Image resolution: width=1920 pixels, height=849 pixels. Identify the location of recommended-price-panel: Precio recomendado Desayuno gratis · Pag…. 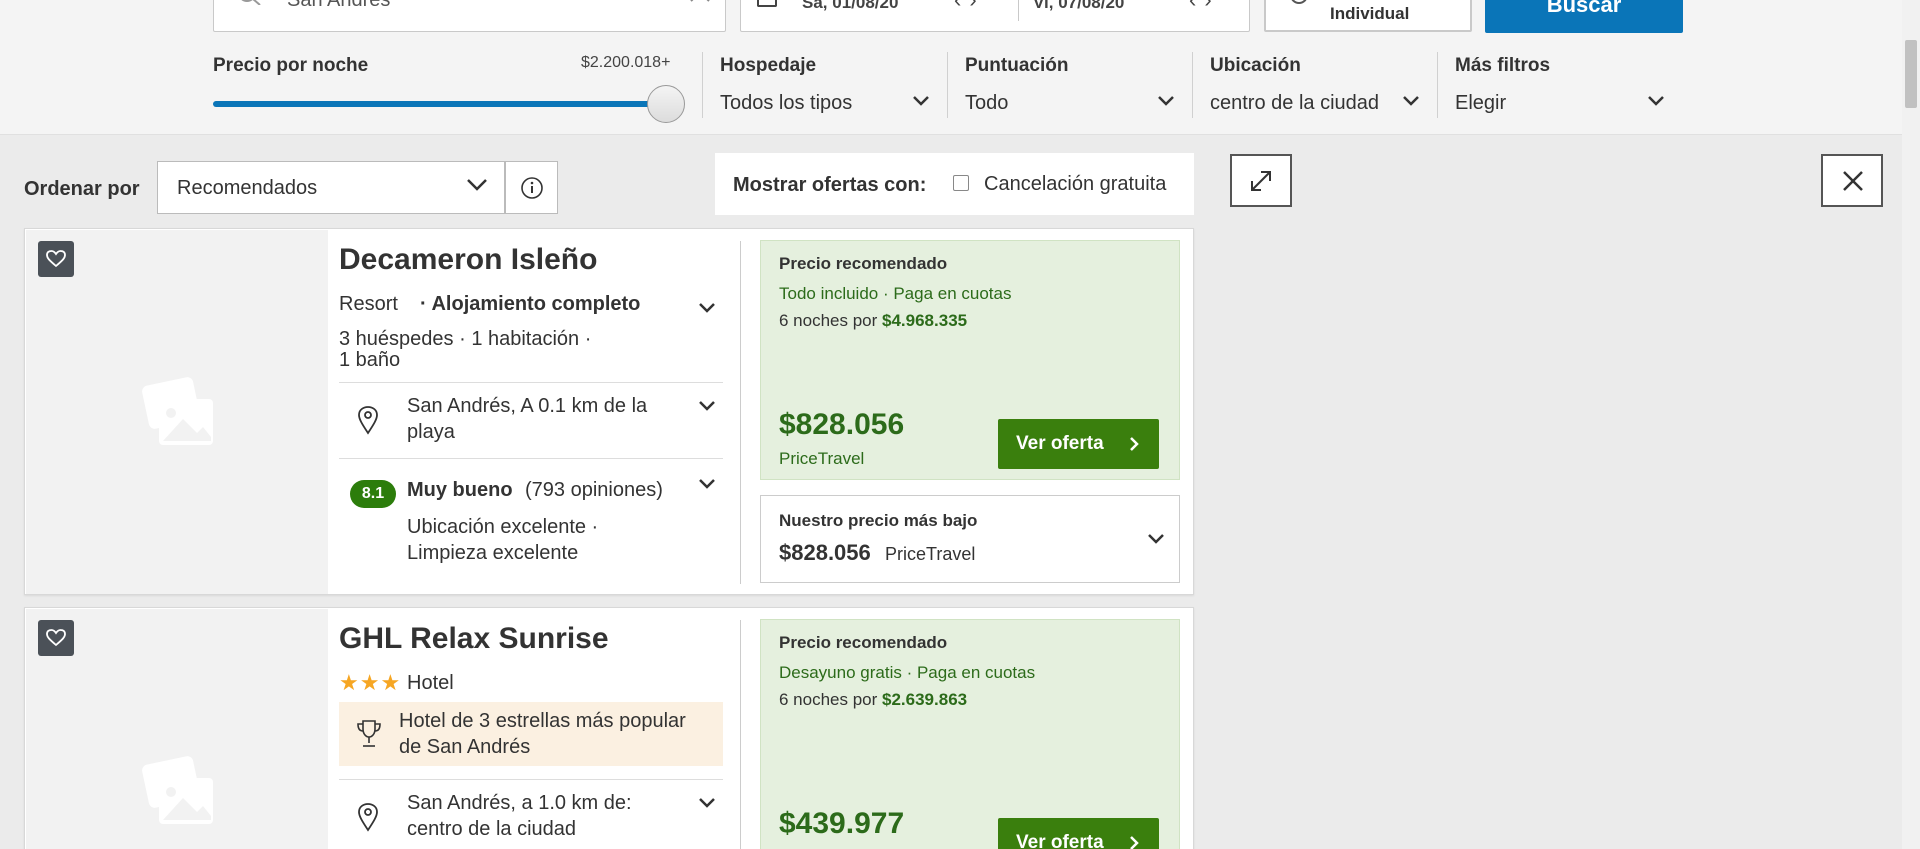
(970, 734).